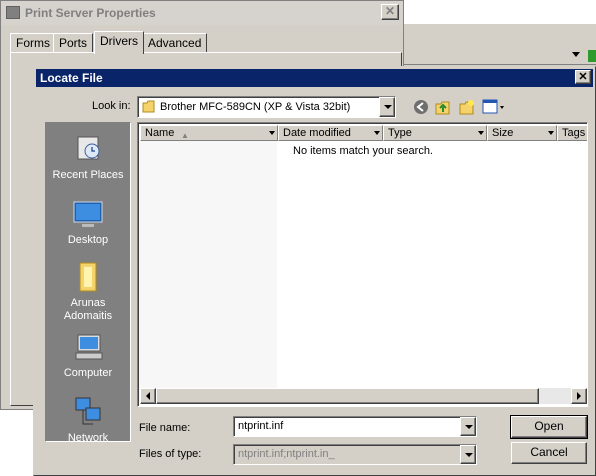  What do you see at coordinates (88, 149) in the screenshot?
I see `recent-places-icon` at bounding box center [88, 149].